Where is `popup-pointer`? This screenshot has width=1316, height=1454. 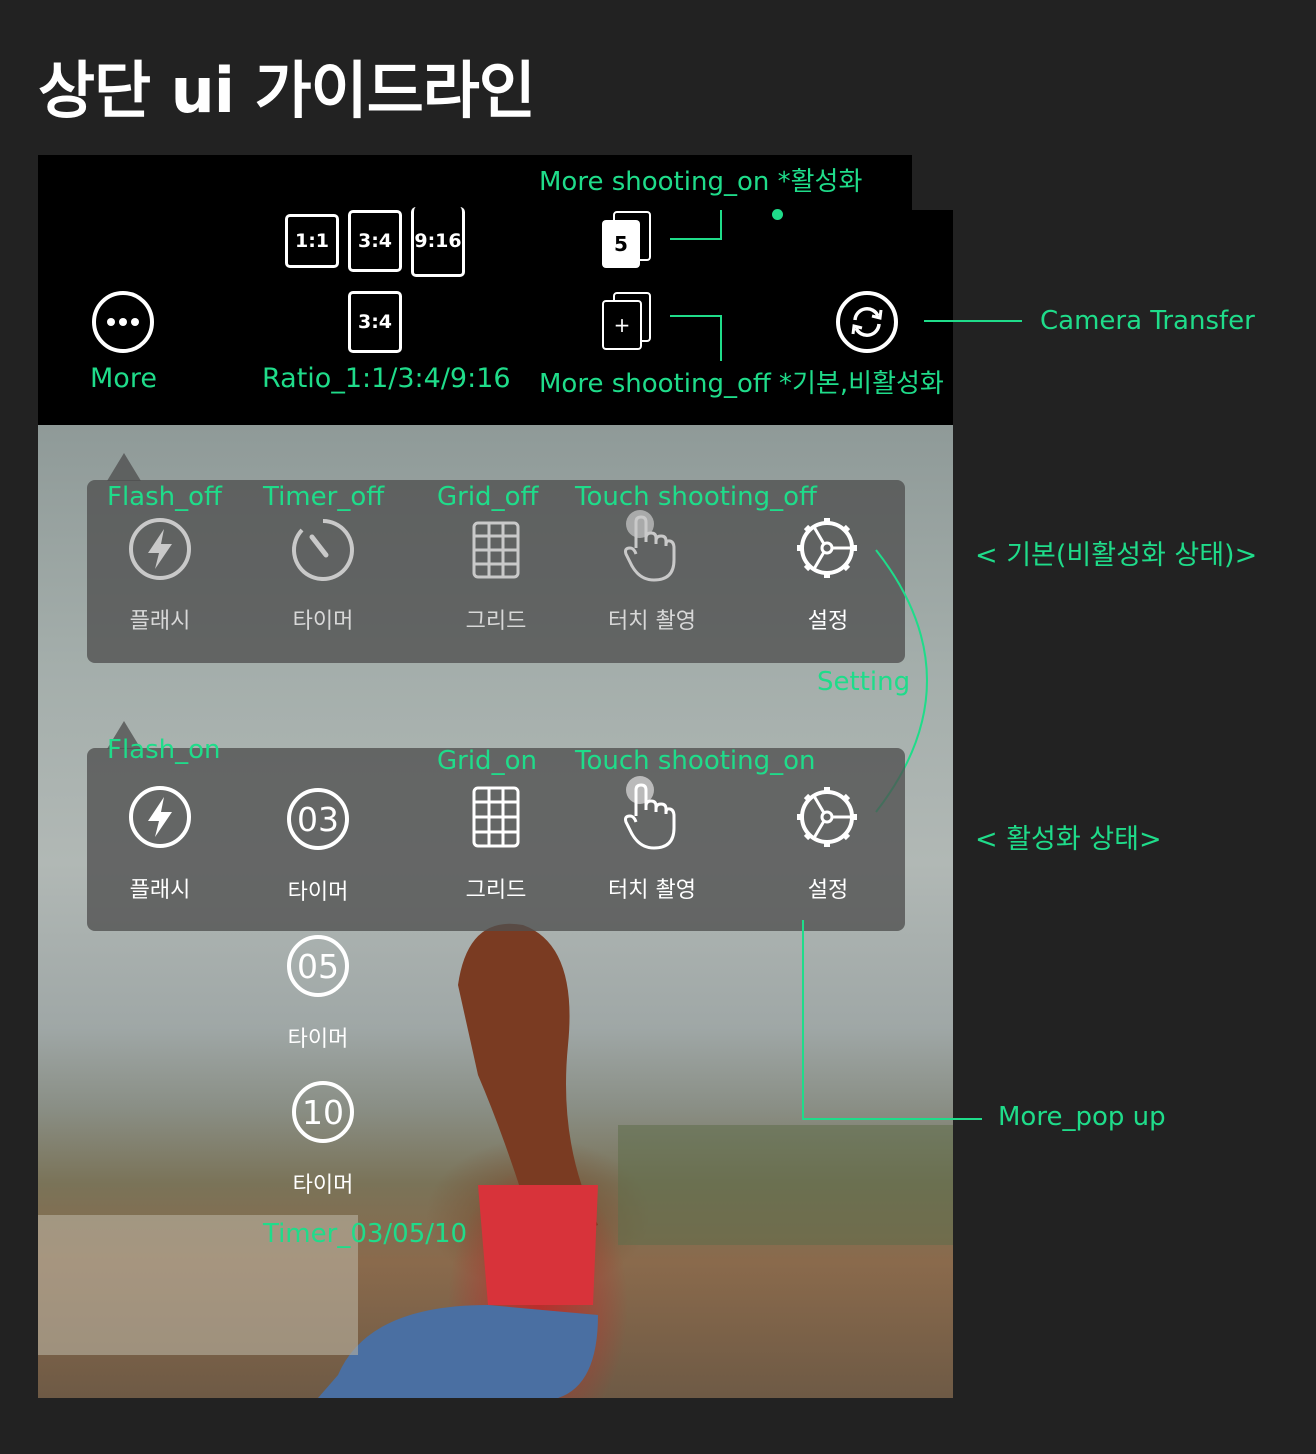 popup-pointer is located at coordinates (124, 467).